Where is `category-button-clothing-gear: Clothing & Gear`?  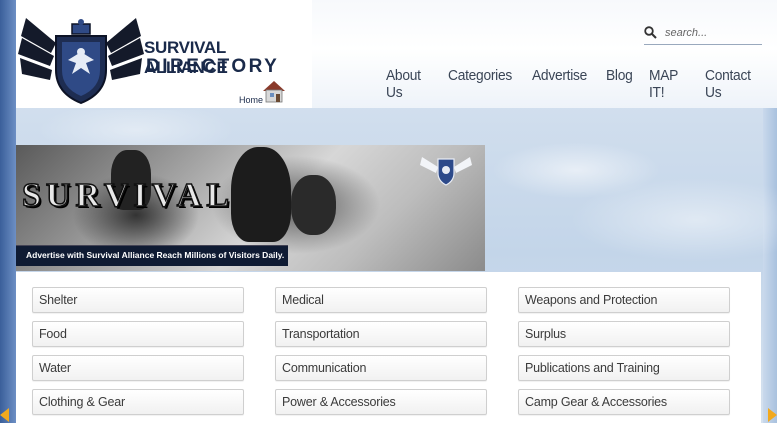 category-button-clothing-gear: Clothing & Gear is located at coordinates (138, 402).